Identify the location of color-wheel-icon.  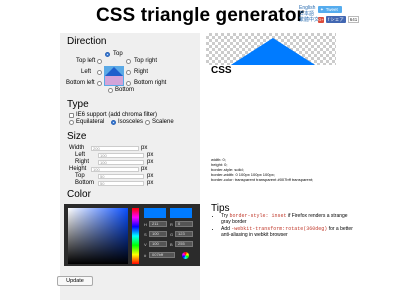
(185, 255).